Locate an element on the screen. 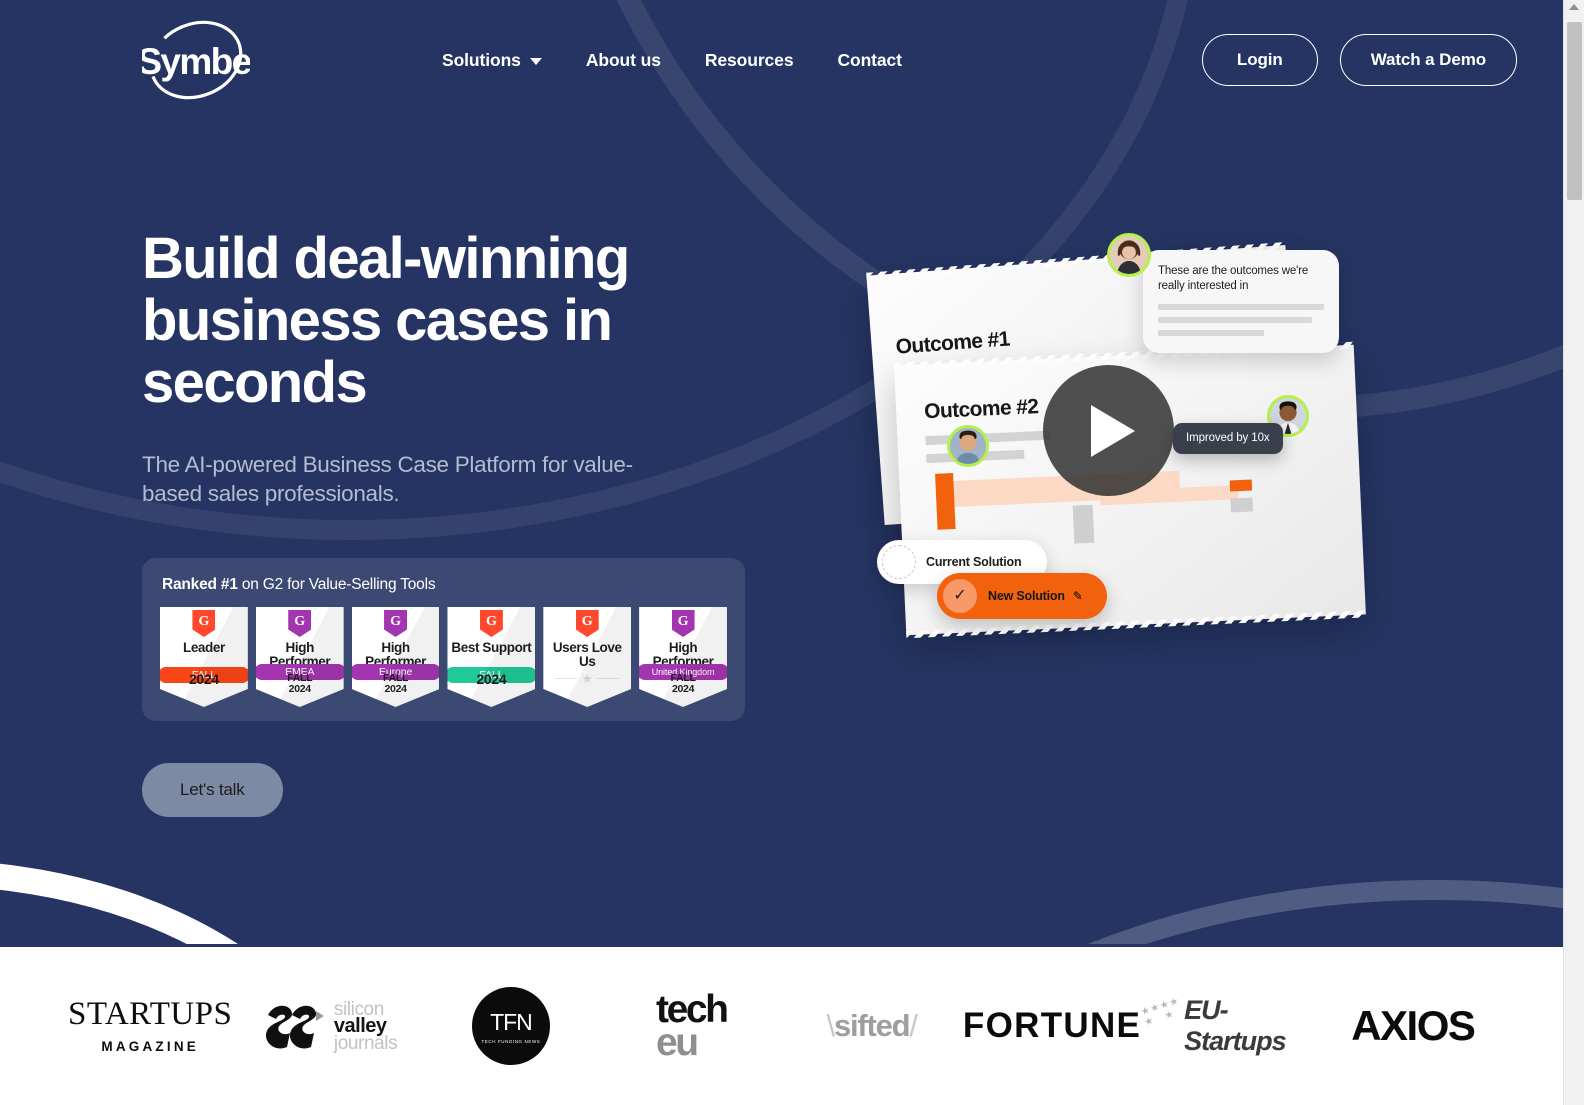 The height and width of the screenshot is (1105, 1584). check-icon: ✓ is located at coordinates (960, 596).